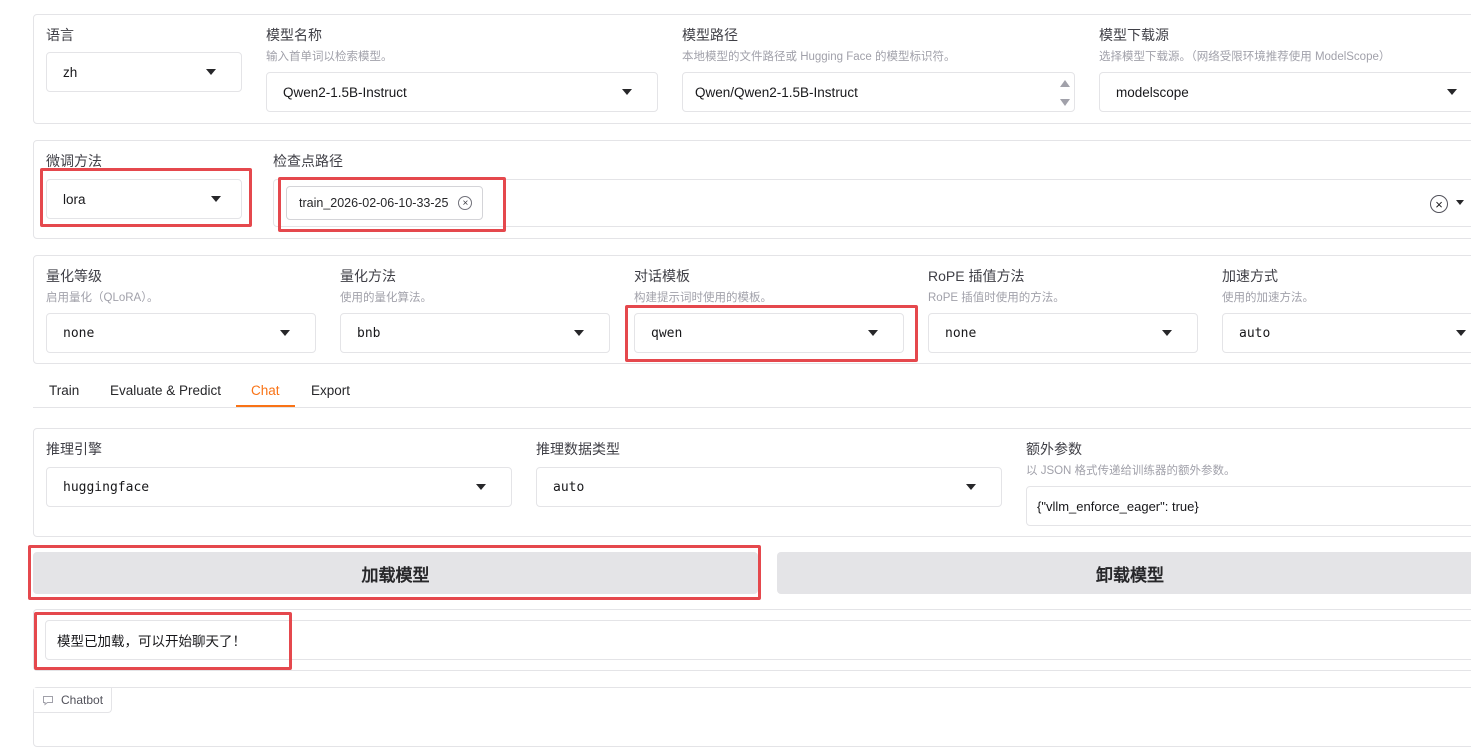 Image resolution: width=1471 pixels, height=747 pixels. I want to click on finetune-method-dropdown: lora, so click(144, 199).